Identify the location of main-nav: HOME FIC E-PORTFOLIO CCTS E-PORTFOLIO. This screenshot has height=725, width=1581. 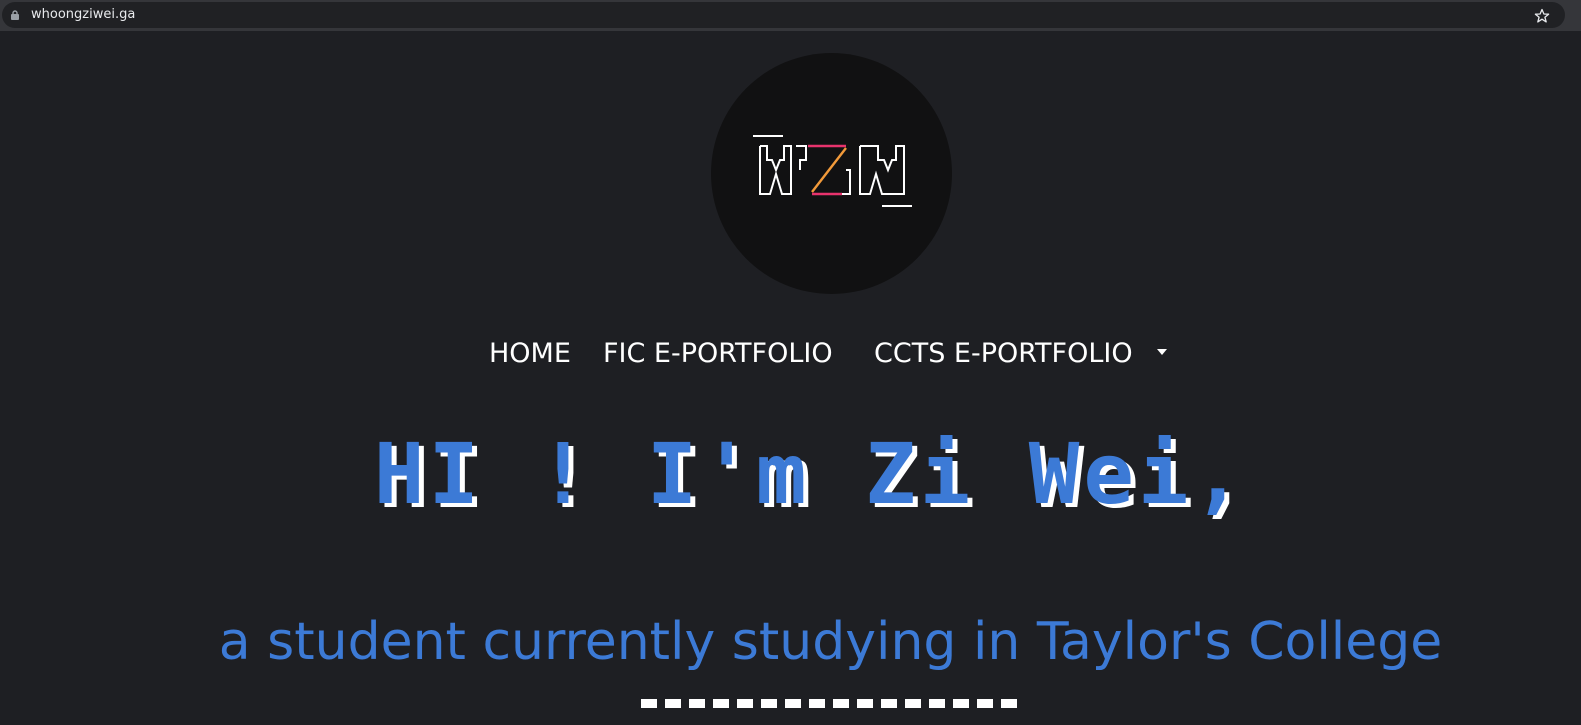
(790, 354).